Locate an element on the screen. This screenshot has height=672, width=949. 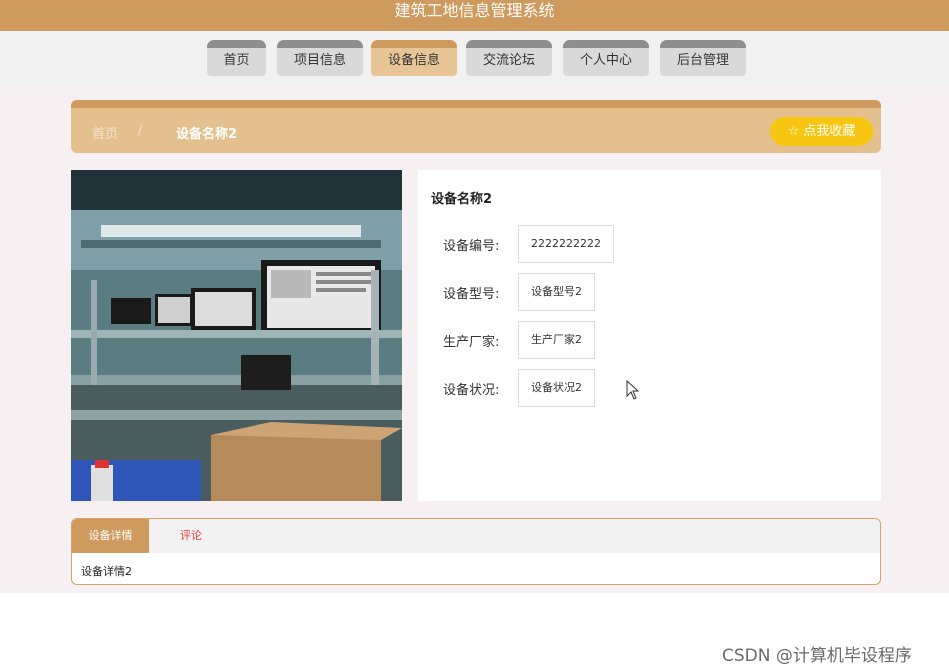
equipment-number-row: 设备编号: 2222222222 is located at coordinates (538, 244).